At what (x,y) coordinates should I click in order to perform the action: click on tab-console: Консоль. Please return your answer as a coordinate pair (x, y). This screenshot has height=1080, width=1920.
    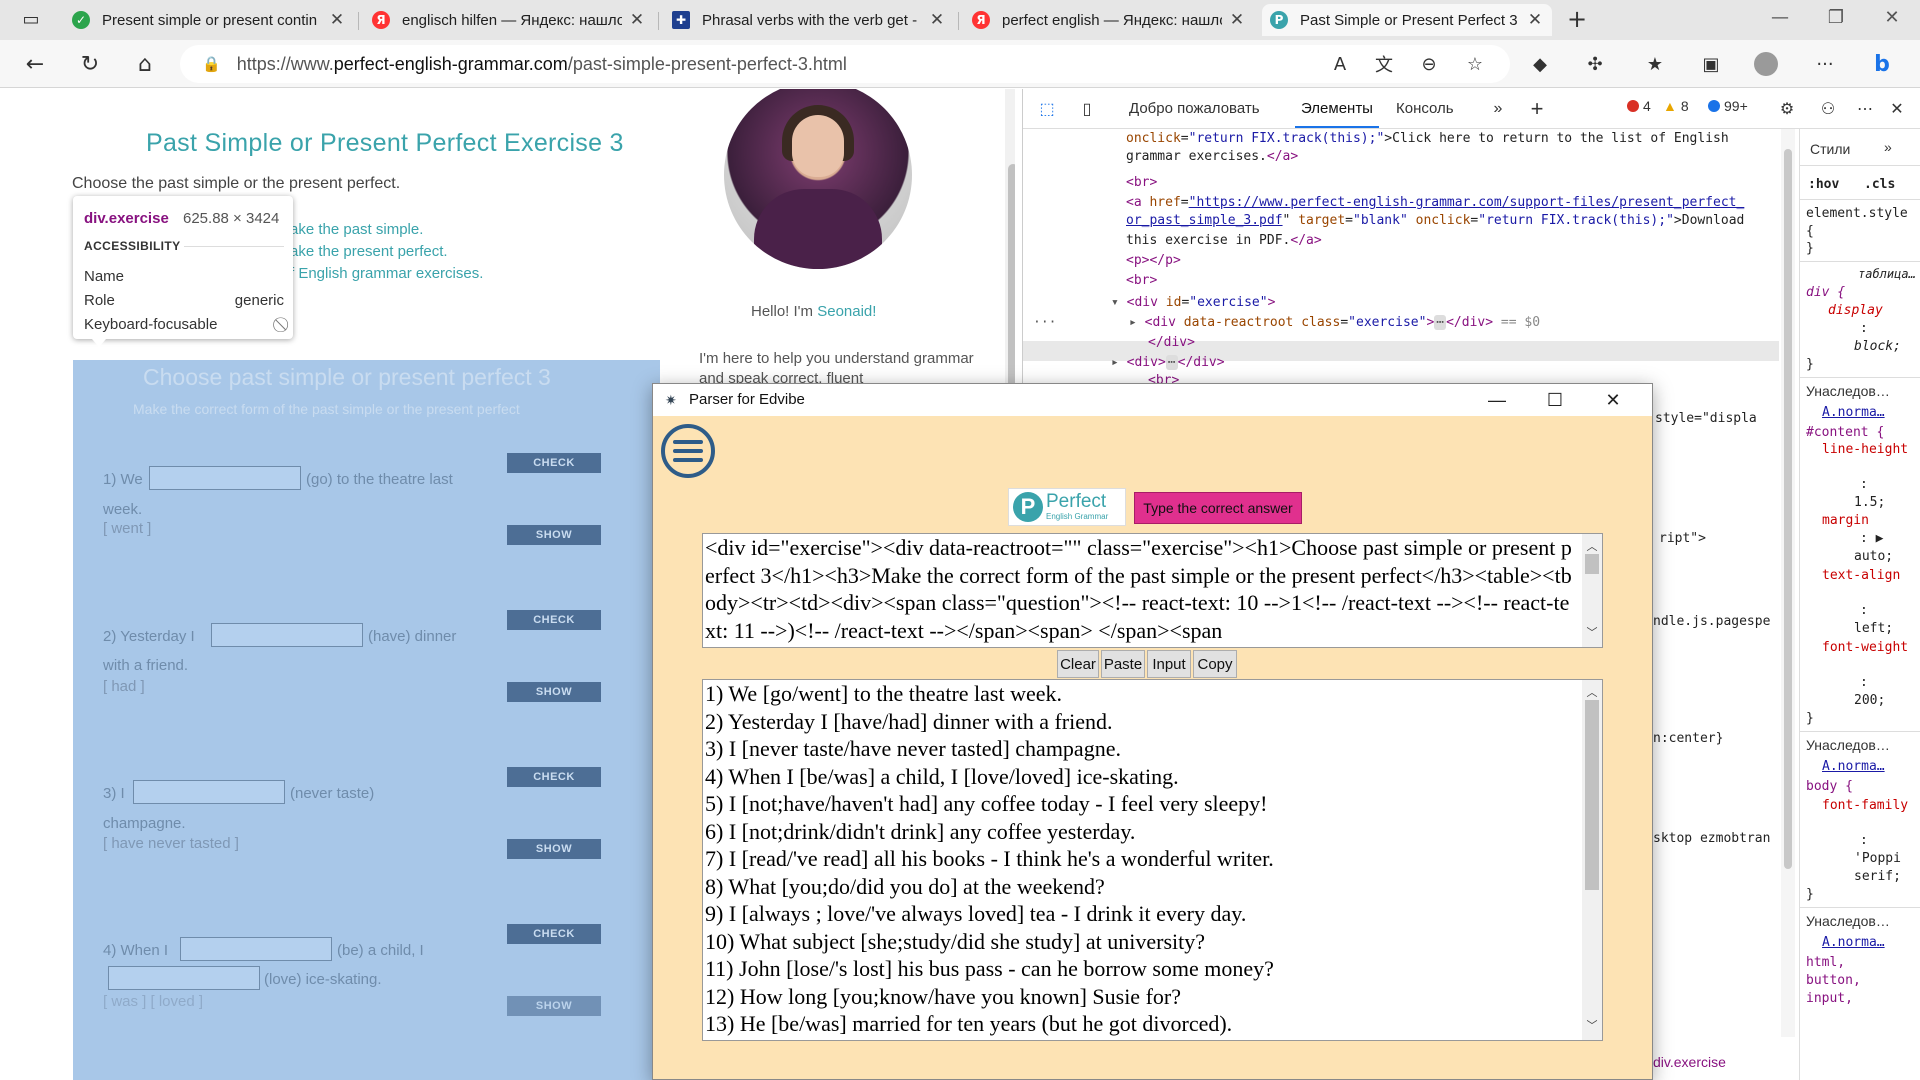
    Looking at the image, I should click on (1425, 108).